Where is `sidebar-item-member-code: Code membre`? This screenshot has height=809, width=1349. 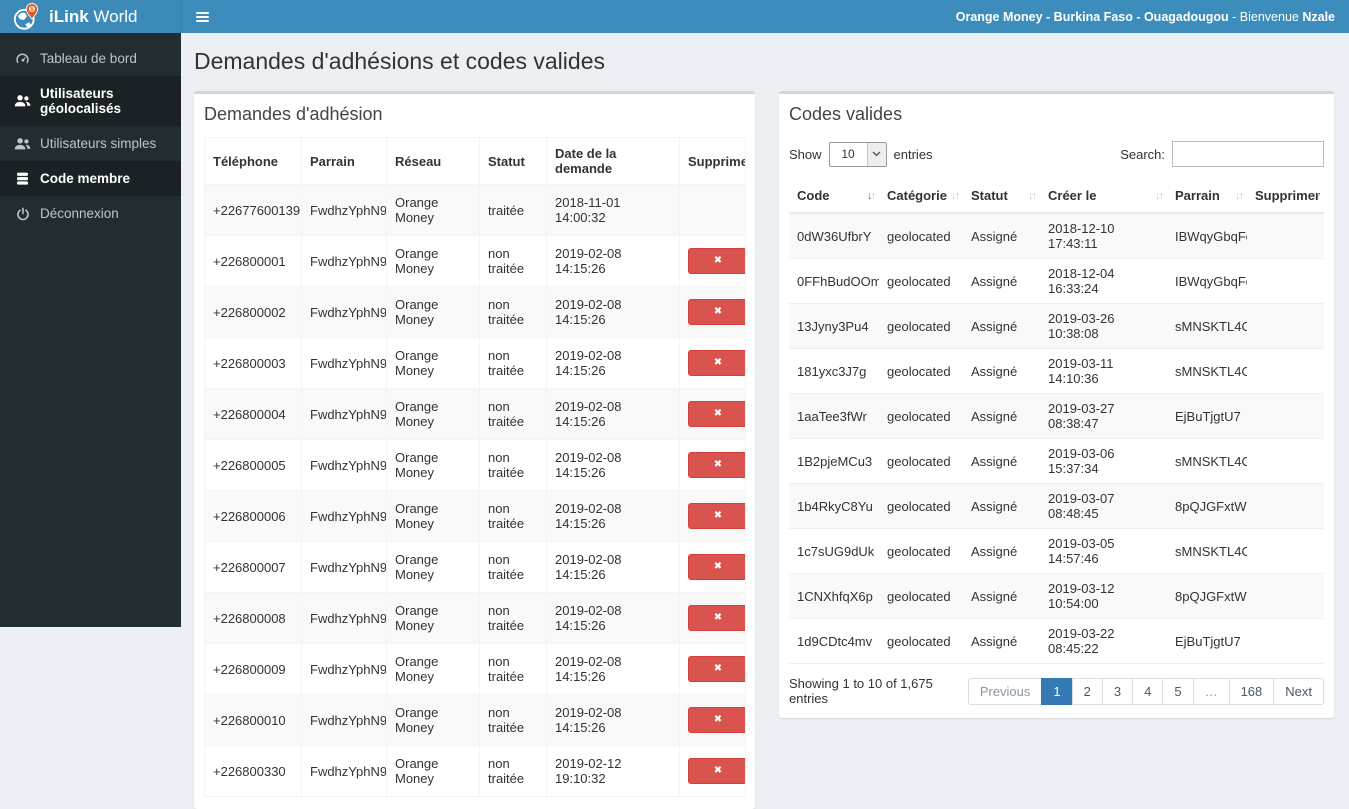 sidebar-item-member-code: Code membre is located at coordinates (90, 178).